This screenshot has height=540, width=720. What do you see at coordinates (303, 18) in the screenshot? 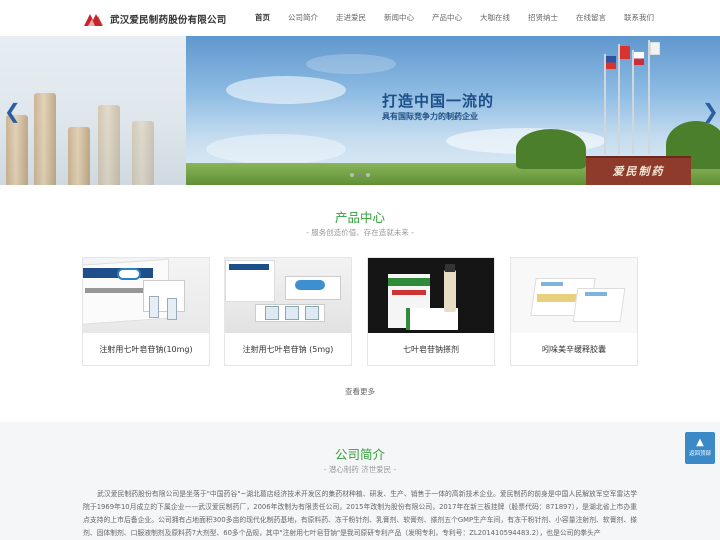
I see `nav-item-company-intro: 公司简介` at bounding box center [303, 18].